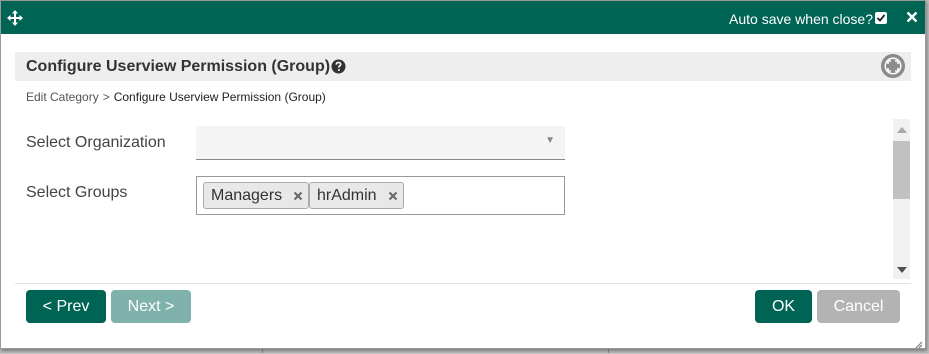 This screenshot has height=354, width=929. I want to click on scroll-thumb, so click(901, 170).